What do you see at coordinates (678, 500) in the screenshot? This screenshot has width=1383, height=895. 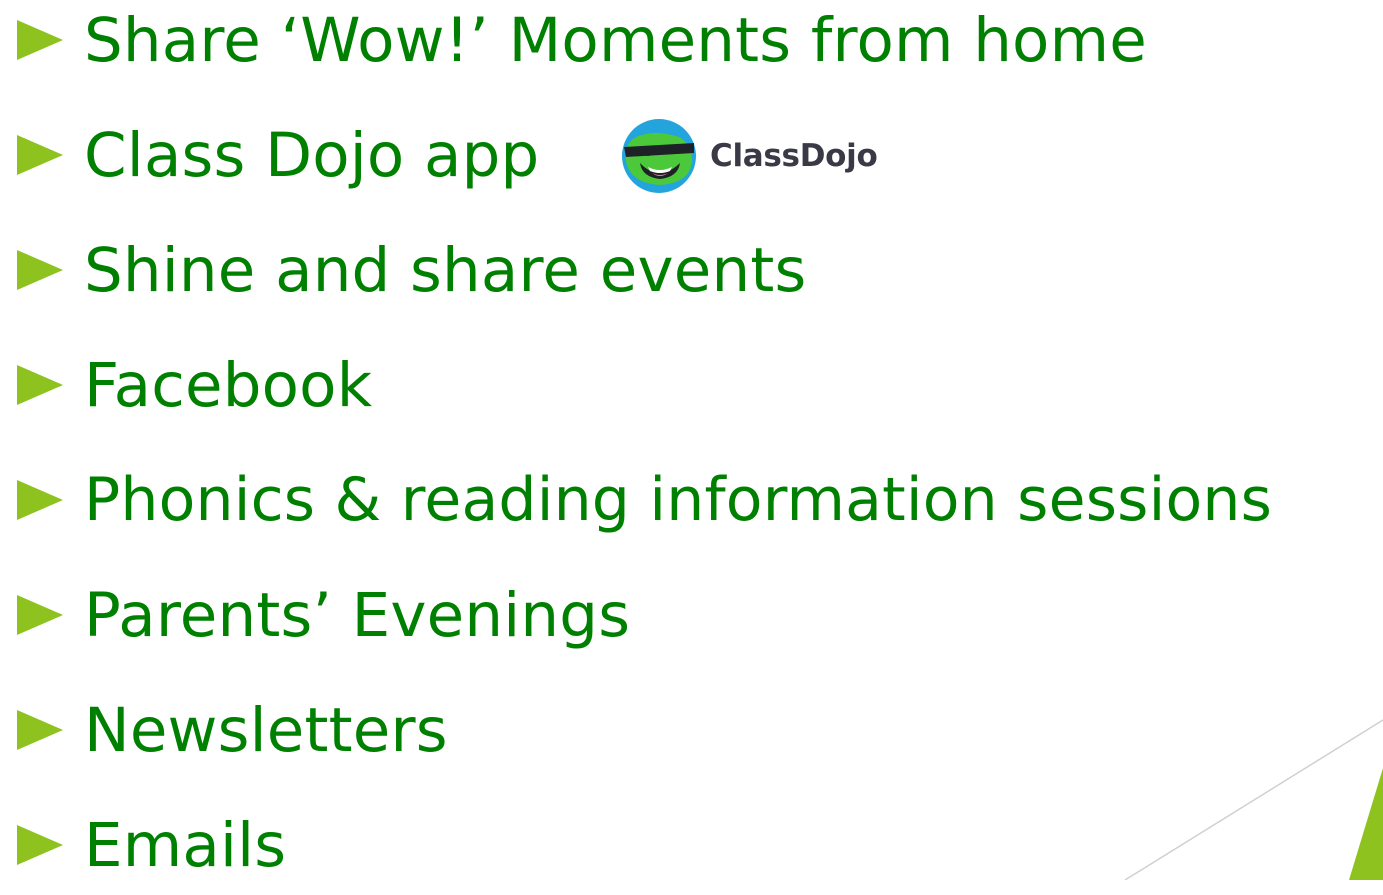 I see `list-item-text: Phonics & reading information sessions` at bounding box center [678, 500].